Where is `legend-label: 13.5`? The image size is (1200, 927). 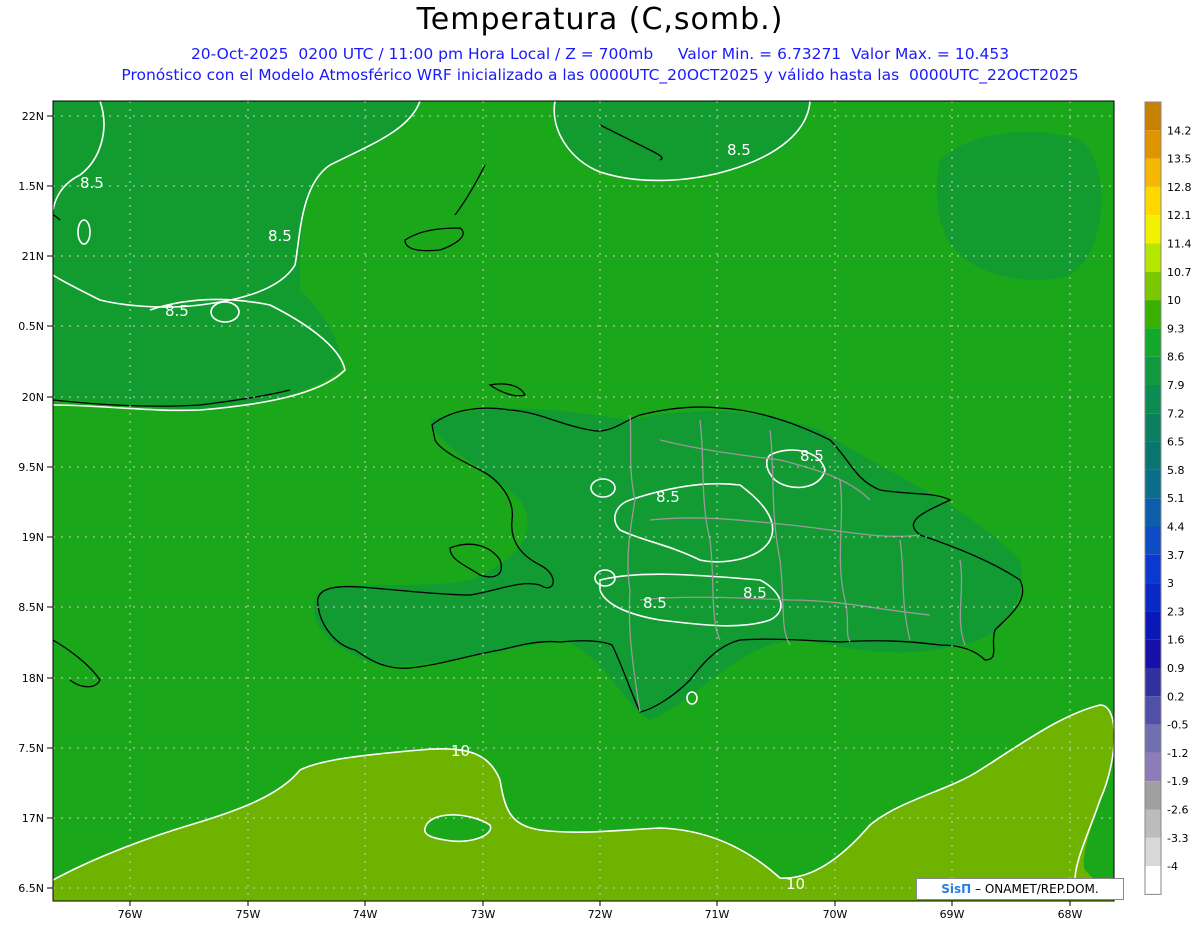 legend-label: 13.5 is located at coordinates (1179, 159).